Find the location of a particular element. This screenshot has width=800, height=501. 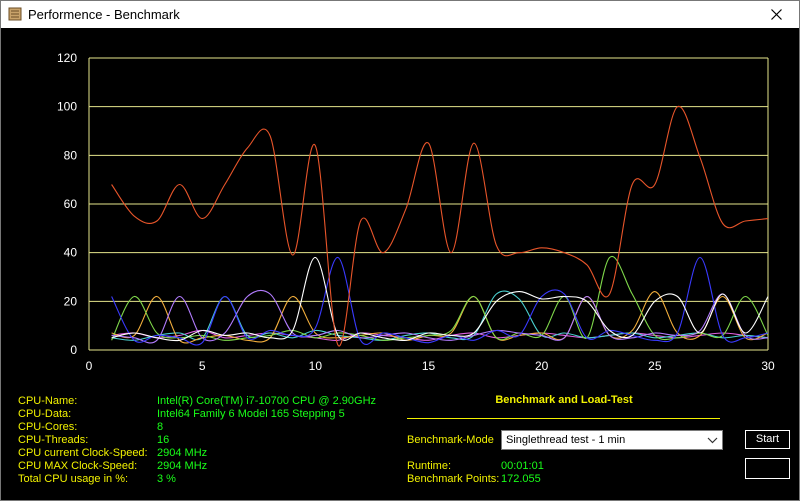

y-tick-label-80: 80 is located at coordinates (71, 155).